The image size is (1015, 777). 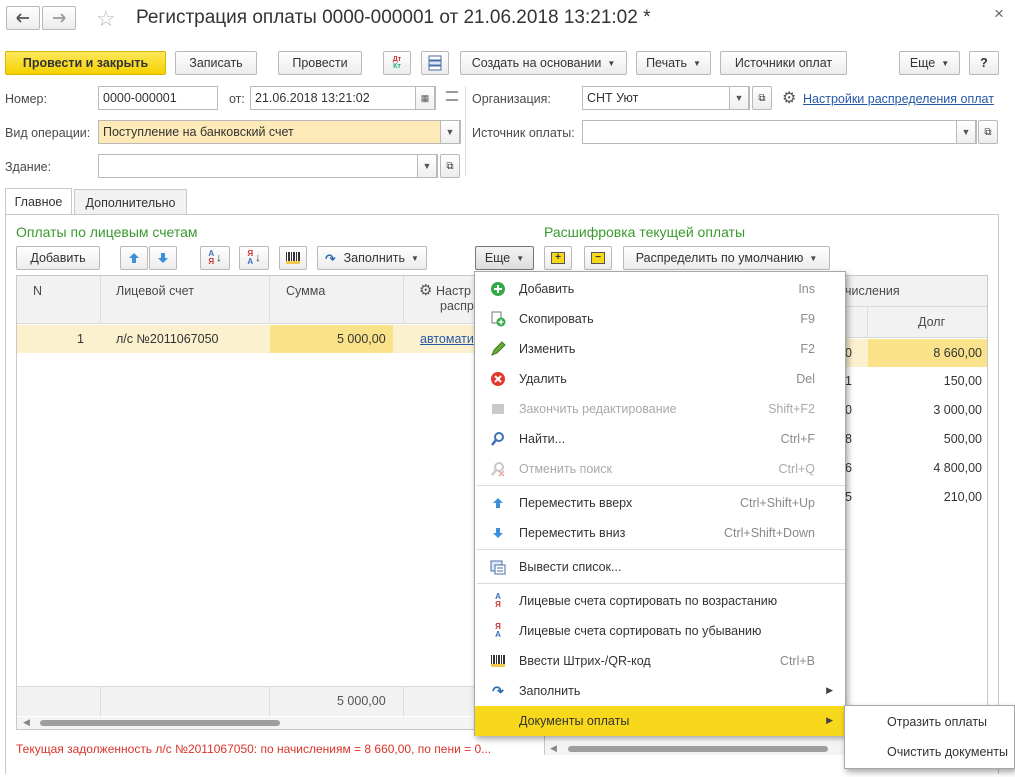 I want to click on organization-field: СНТ Уют ▼, so click(x=666, y=98).